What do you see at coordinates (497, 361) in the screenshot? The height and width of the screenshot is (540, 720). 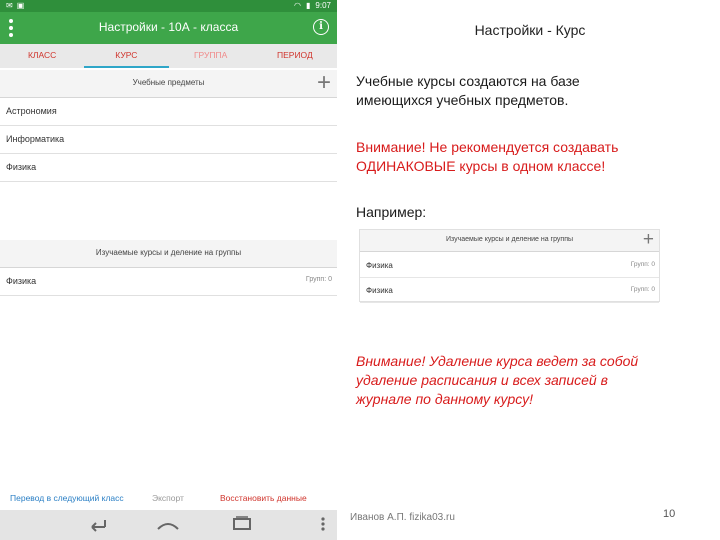 I see `warning-delete-line: Внимание! Удаление курса ведет за собой` at bounding box center [497, 361].